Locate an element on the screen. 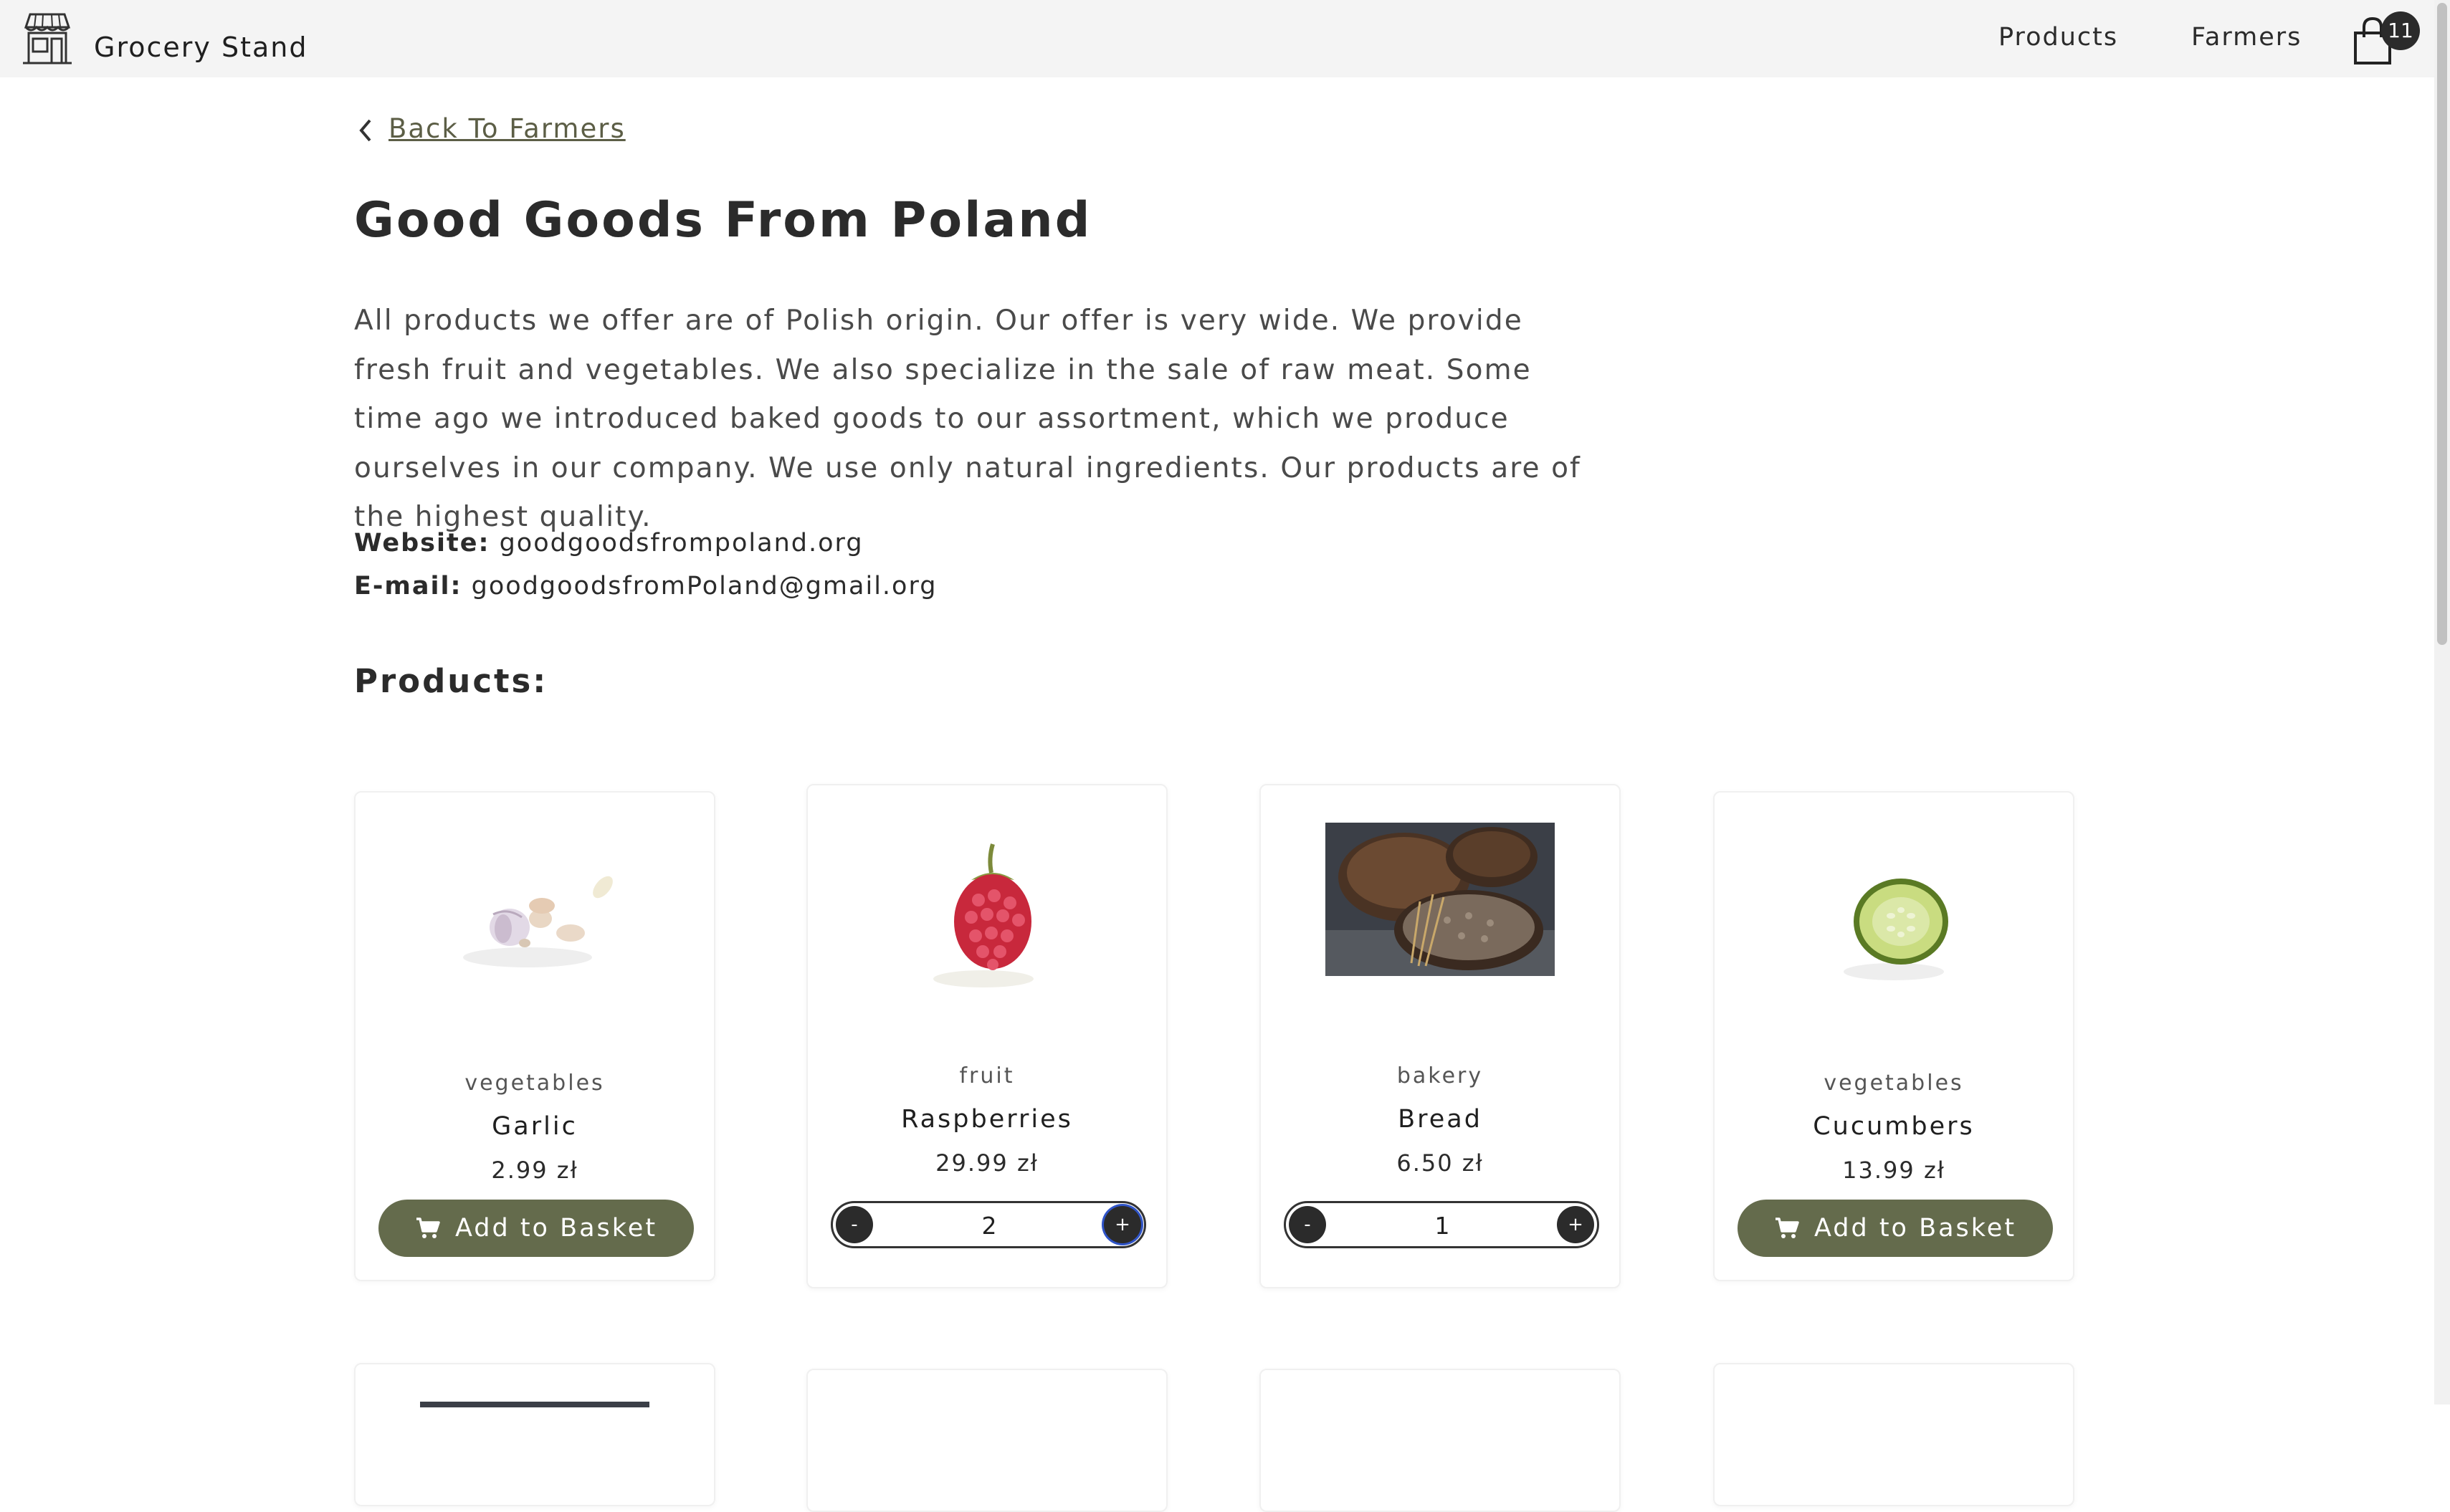  shop-logo-icon is located at coordinates (47, 37).